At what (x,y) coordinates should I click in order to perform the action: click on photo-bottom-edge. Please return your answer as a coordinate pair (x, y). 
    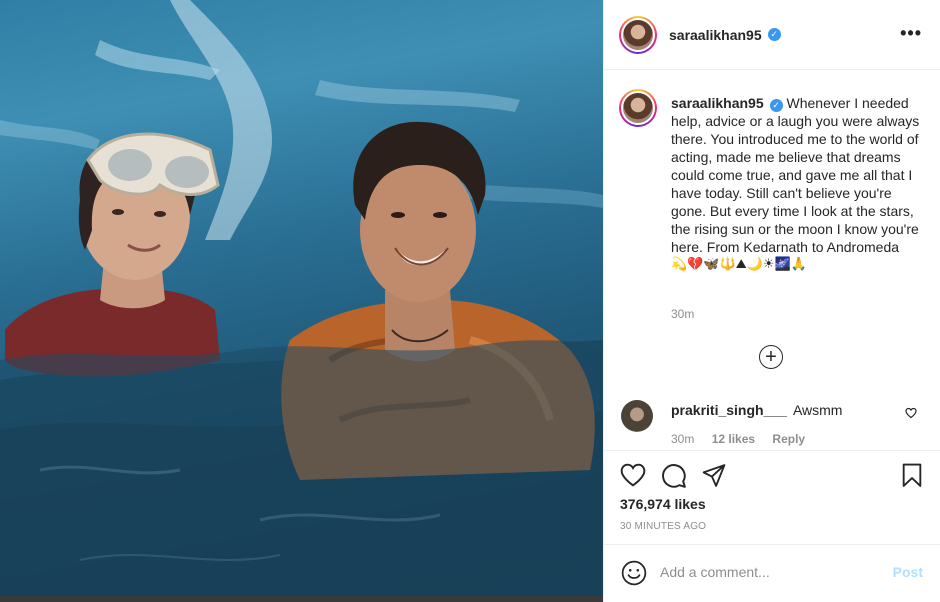
    Looking at the image, I should click on (301, 599).